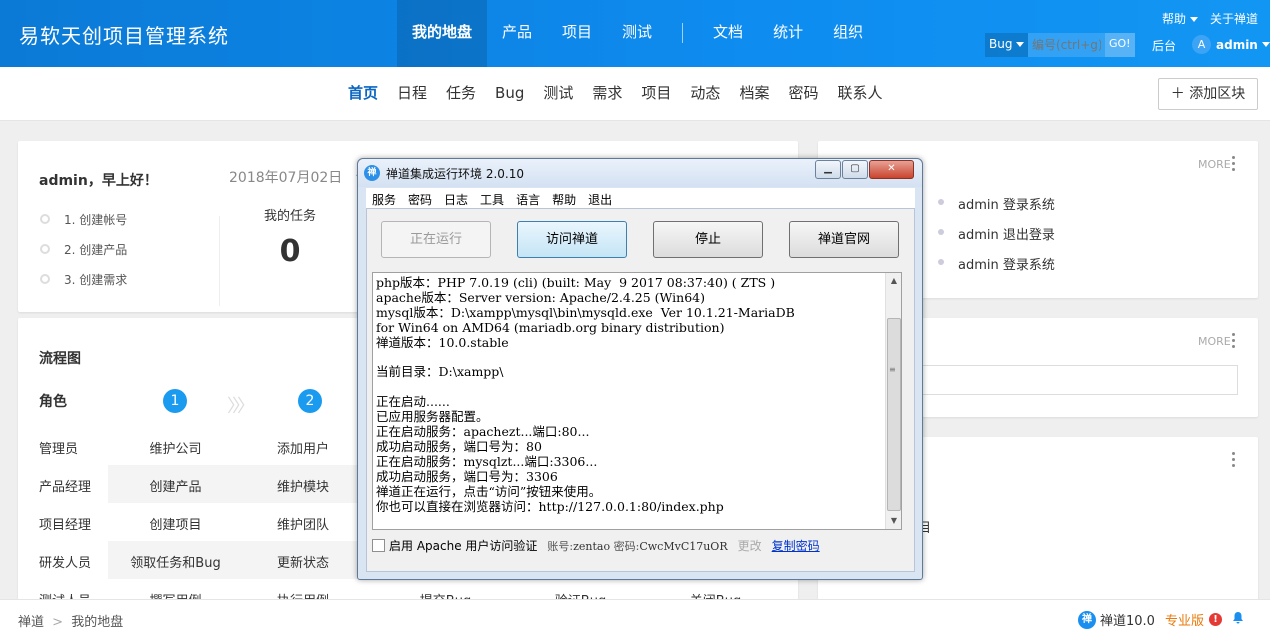 The width and height of the screenshot is (1270, 637). I want to click on step-item: 1. 创建帐号, so click(83, 226).